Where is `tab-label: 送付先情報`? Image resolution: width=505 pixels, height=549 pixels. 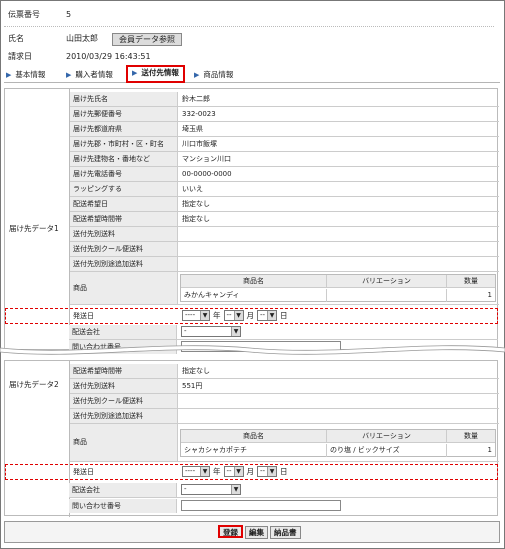 tab-label: 送付先情報 is located at coordinates (160, 72).